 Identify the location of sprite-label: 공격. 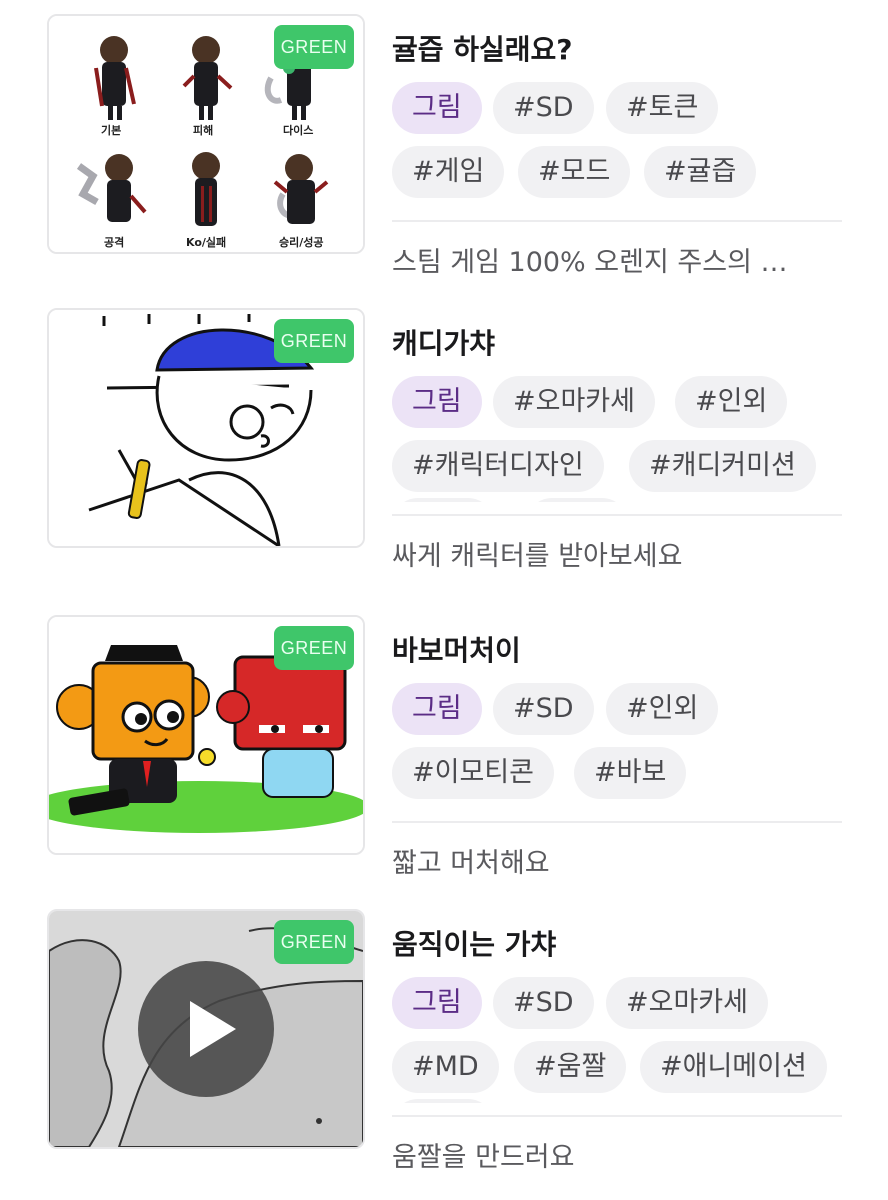
(114, 242).